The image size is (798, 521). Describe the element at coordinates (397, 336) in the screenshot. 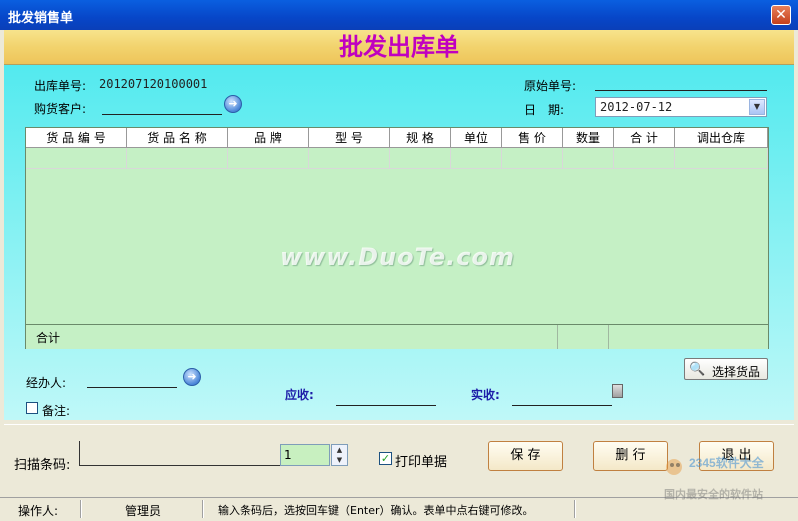

I see `grid-footer: 合计` at that location.